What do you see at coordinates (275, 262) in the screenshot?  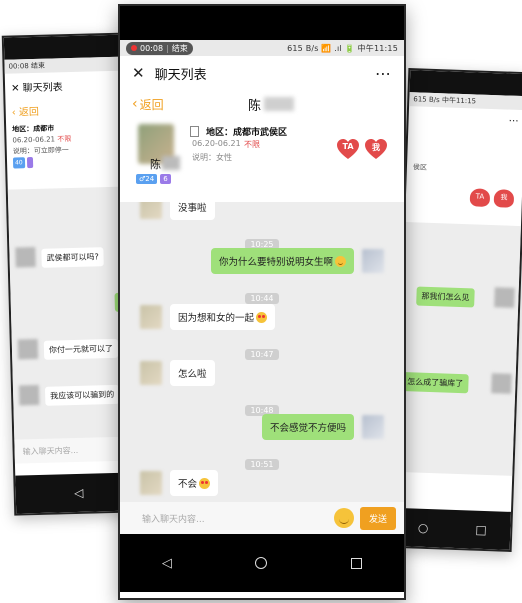 I see `message-text: 你为什么要特别说明女生啊` at bounding box center [275, 262].